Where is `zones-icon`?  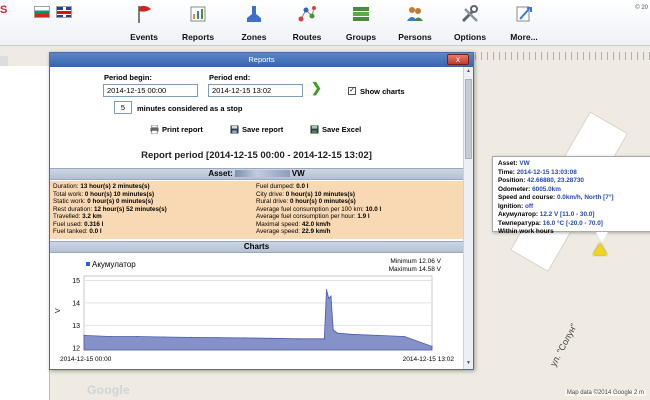 zones-icon is located at coordinates (254, 14).